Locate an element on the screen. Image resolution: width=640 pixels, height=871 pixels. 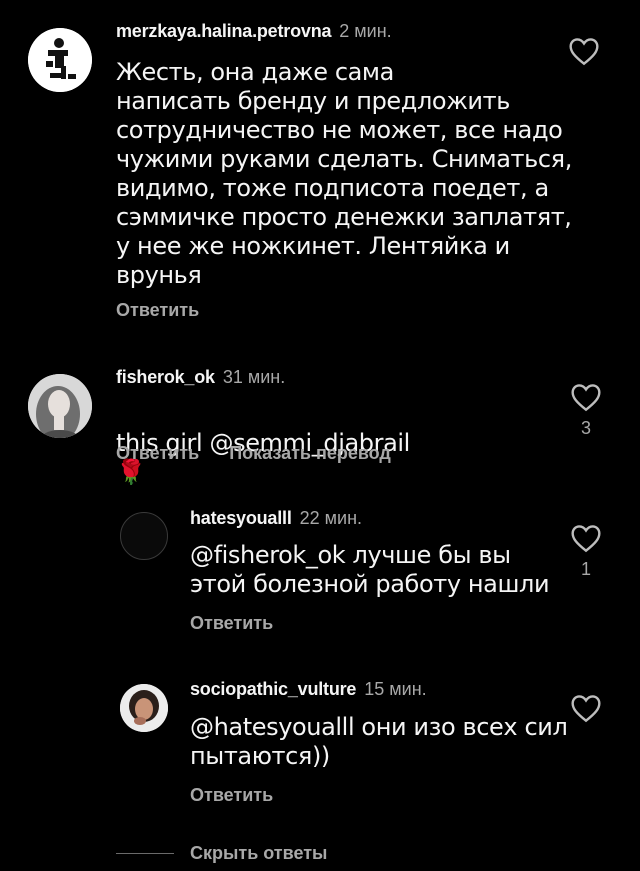
comment-meta: hatesyoualll 22 мин. is located at coordinates (276, 518).